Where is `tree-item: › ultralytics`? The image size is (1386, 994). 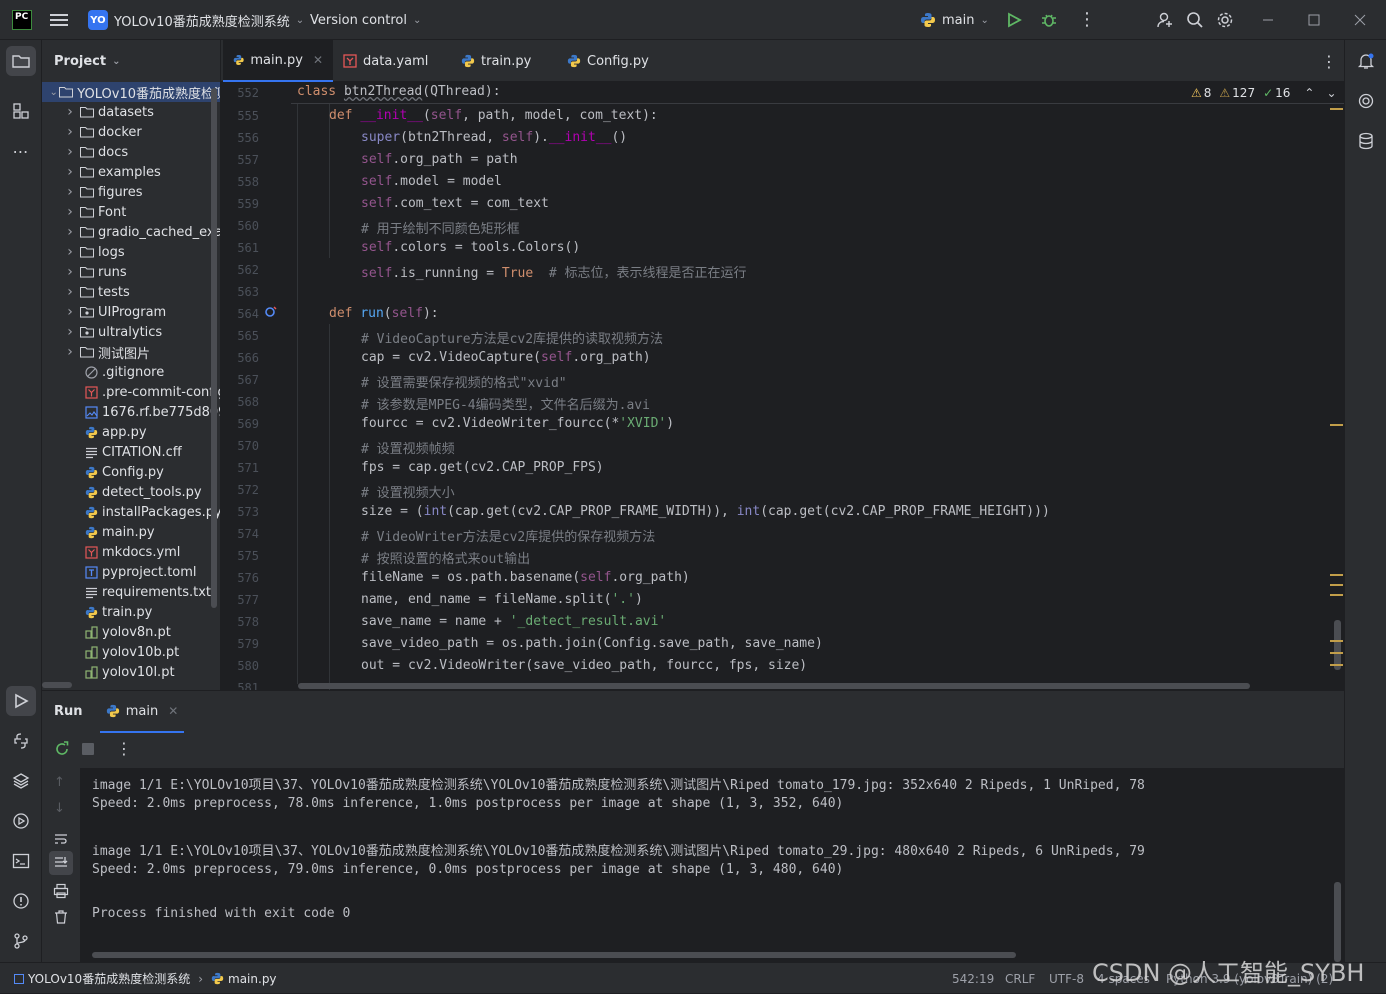
tree-item: › ultralytics is located at coordinates (131, 332).